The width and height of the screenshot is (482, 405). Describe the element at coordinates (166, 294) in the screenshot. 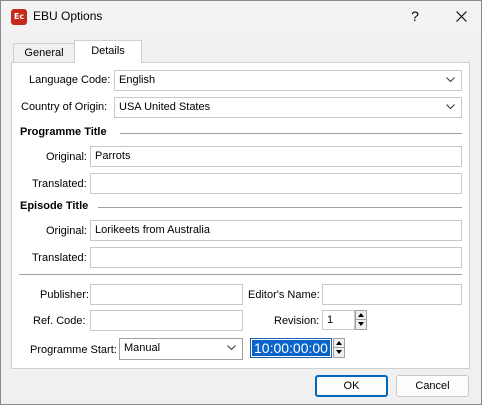

I see `publisher-input` at that location.